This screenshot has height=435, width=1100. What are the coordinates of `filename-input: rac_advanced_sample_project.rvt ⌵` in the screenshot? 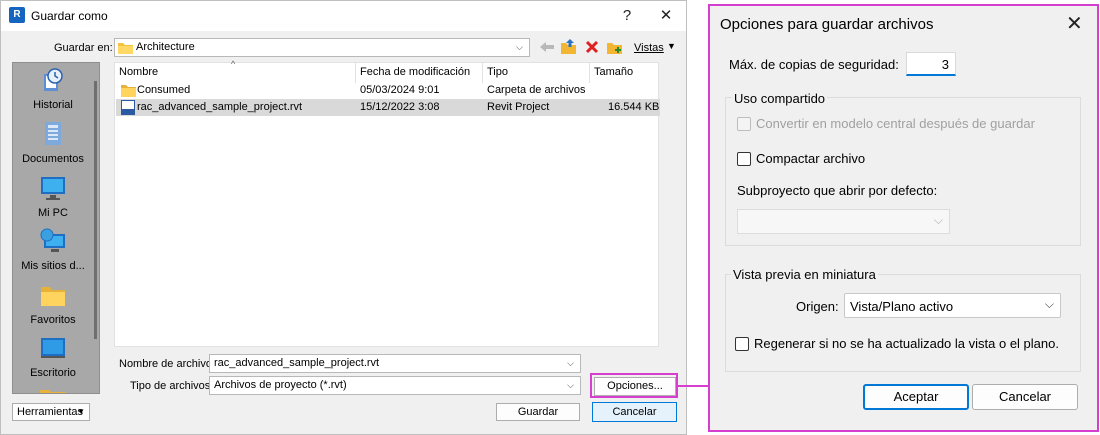 It's located at (395, 363).